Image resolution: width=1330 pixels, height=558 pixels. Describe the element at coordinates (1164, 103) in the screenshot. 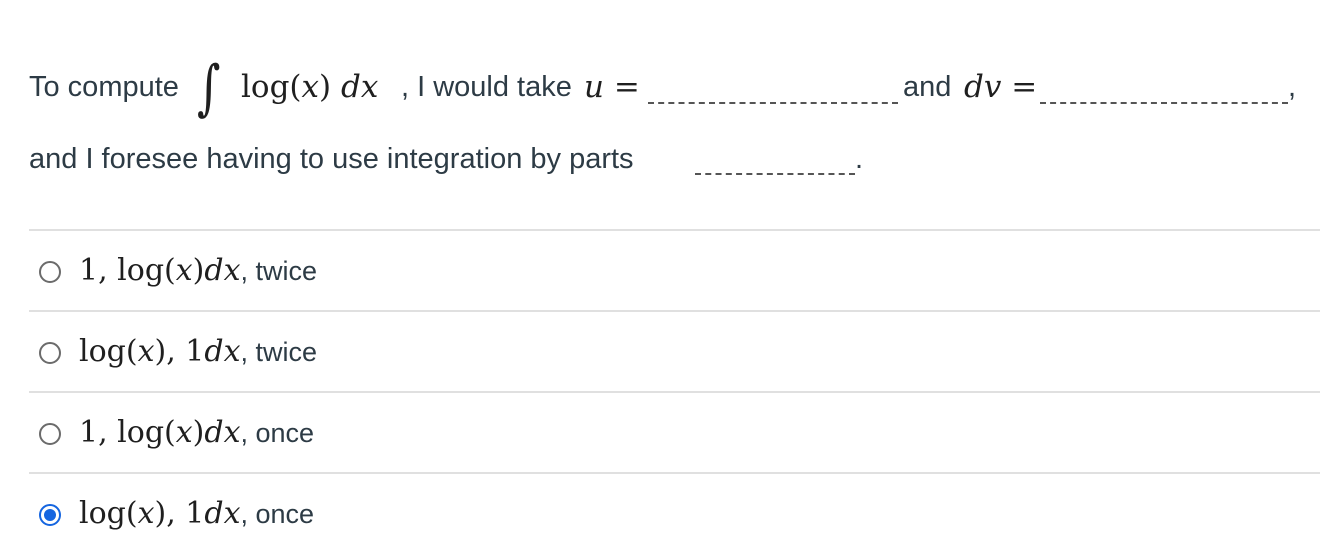

I see `dv-blank-field` at that location.